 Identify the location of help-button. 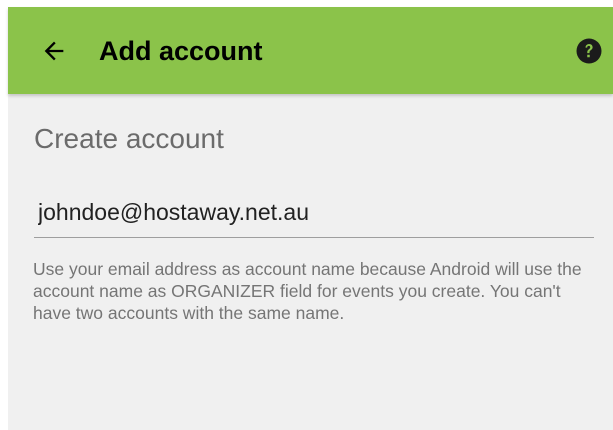
(589, 51).